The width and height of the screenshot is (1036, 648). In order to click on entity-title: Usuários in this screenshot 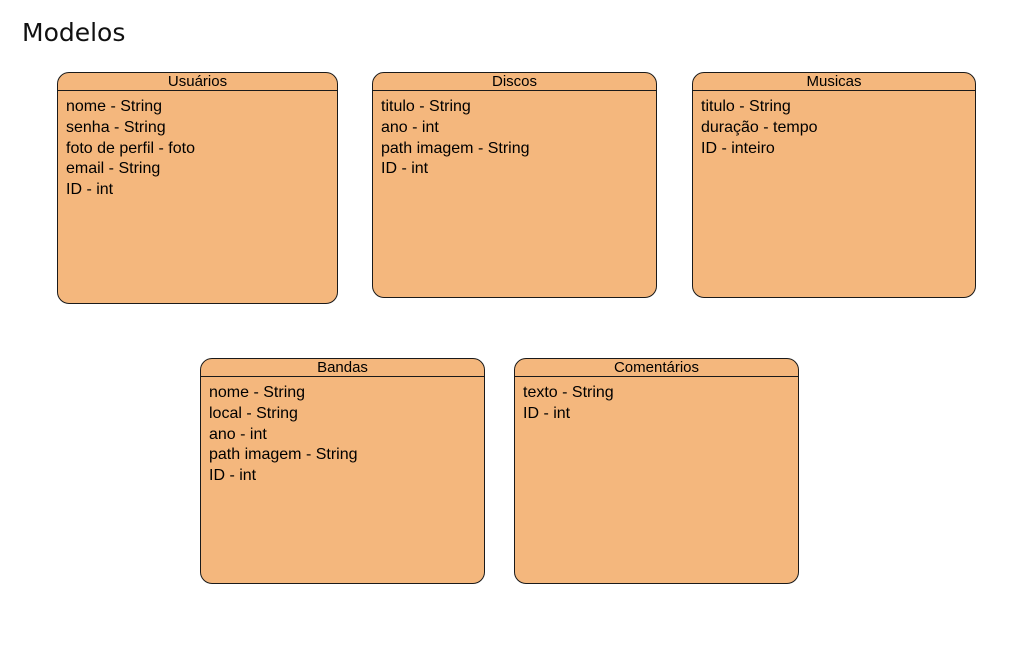, I will do `click(197, 82)`.